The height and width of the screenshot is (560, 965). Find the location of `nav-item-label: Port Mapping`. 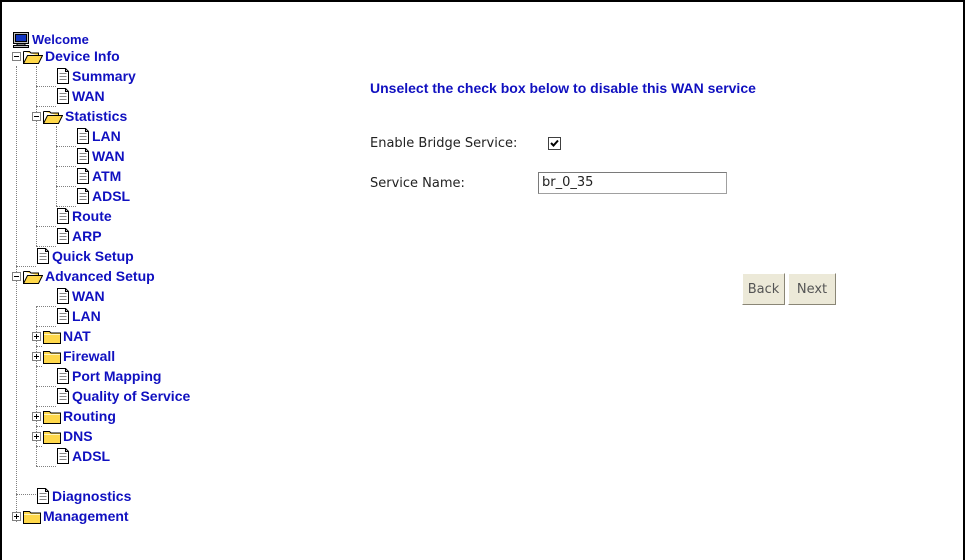

nav-item-label: Port Mapping is located at coordinates (116, 376).